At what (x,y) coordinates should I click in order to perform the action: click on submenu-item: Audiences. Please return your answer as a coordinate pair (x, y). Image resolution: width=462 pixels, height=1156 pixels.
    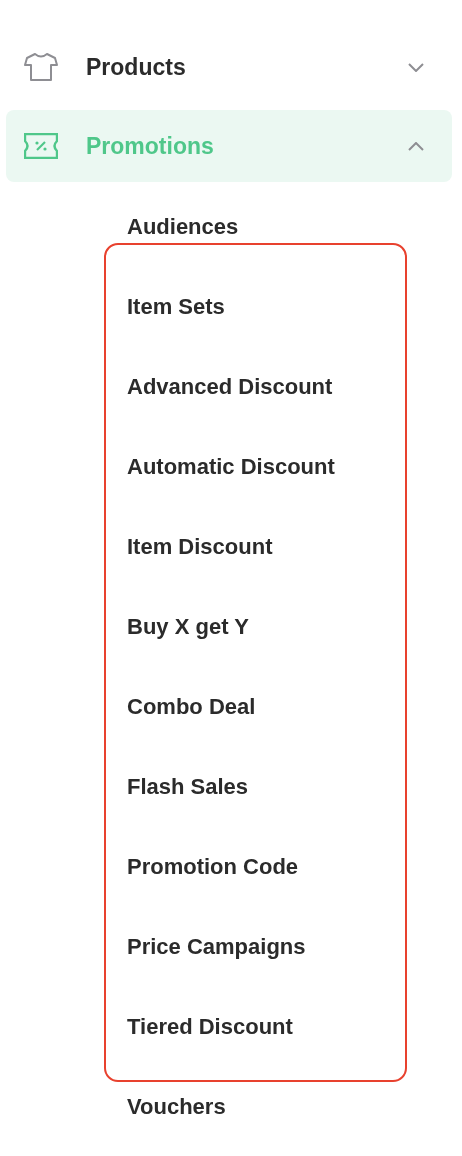
    Looking at the image, I should click on (234, 227).